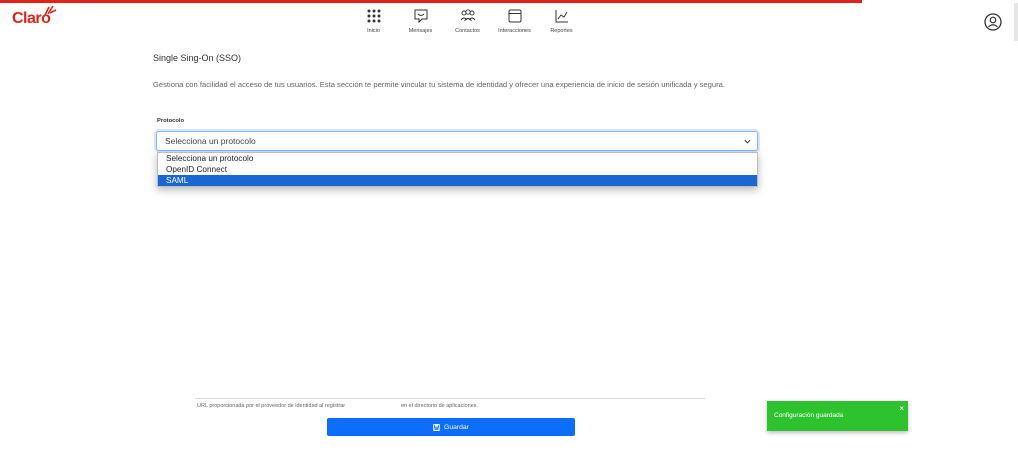 This screenshot has width=1018, height=450. I want to click on save-button: Guardar, so click(451, 427).